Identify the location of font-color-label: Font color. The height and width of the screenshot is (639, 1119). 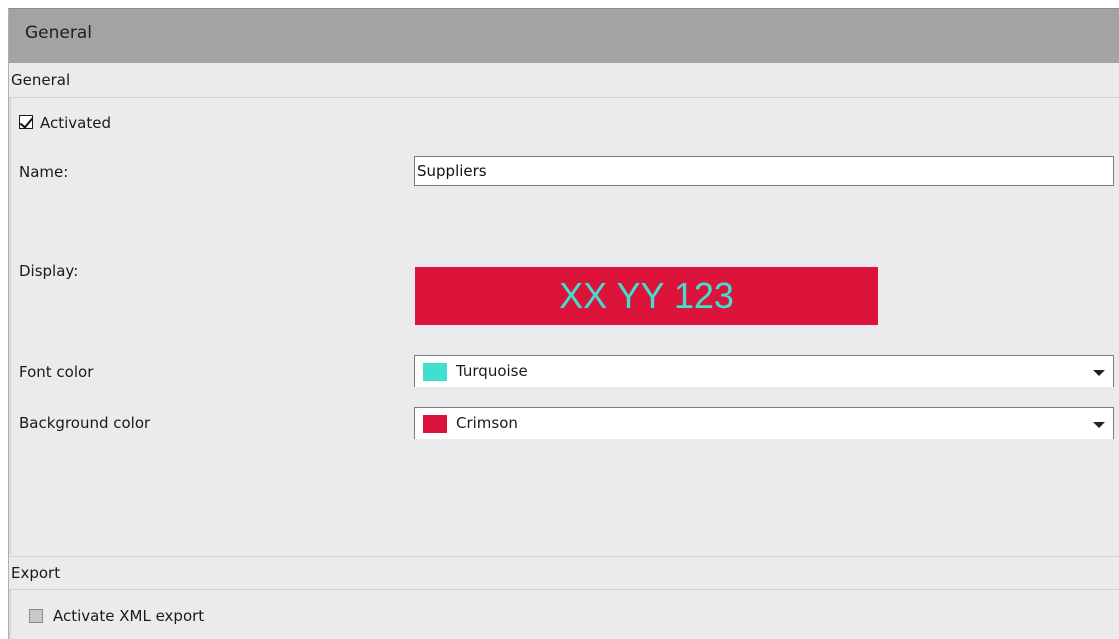
(56, 372).